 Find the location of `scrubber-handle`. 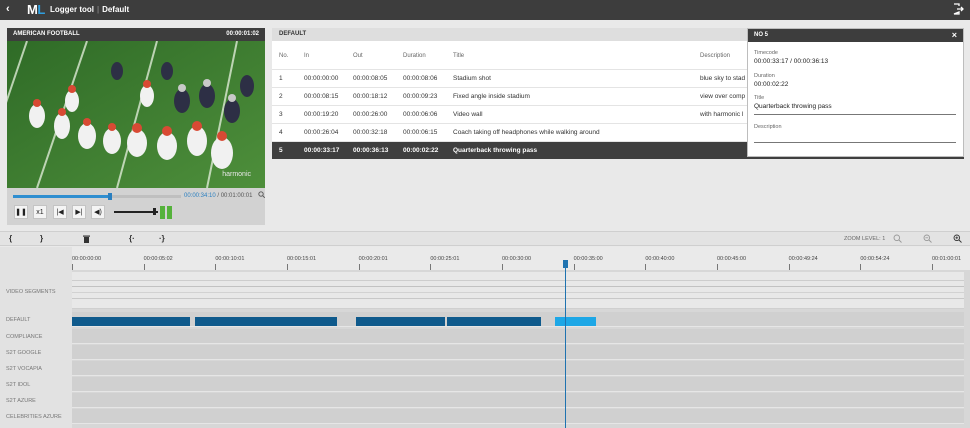

scrubber-handle is located at coordinates (110, 196).